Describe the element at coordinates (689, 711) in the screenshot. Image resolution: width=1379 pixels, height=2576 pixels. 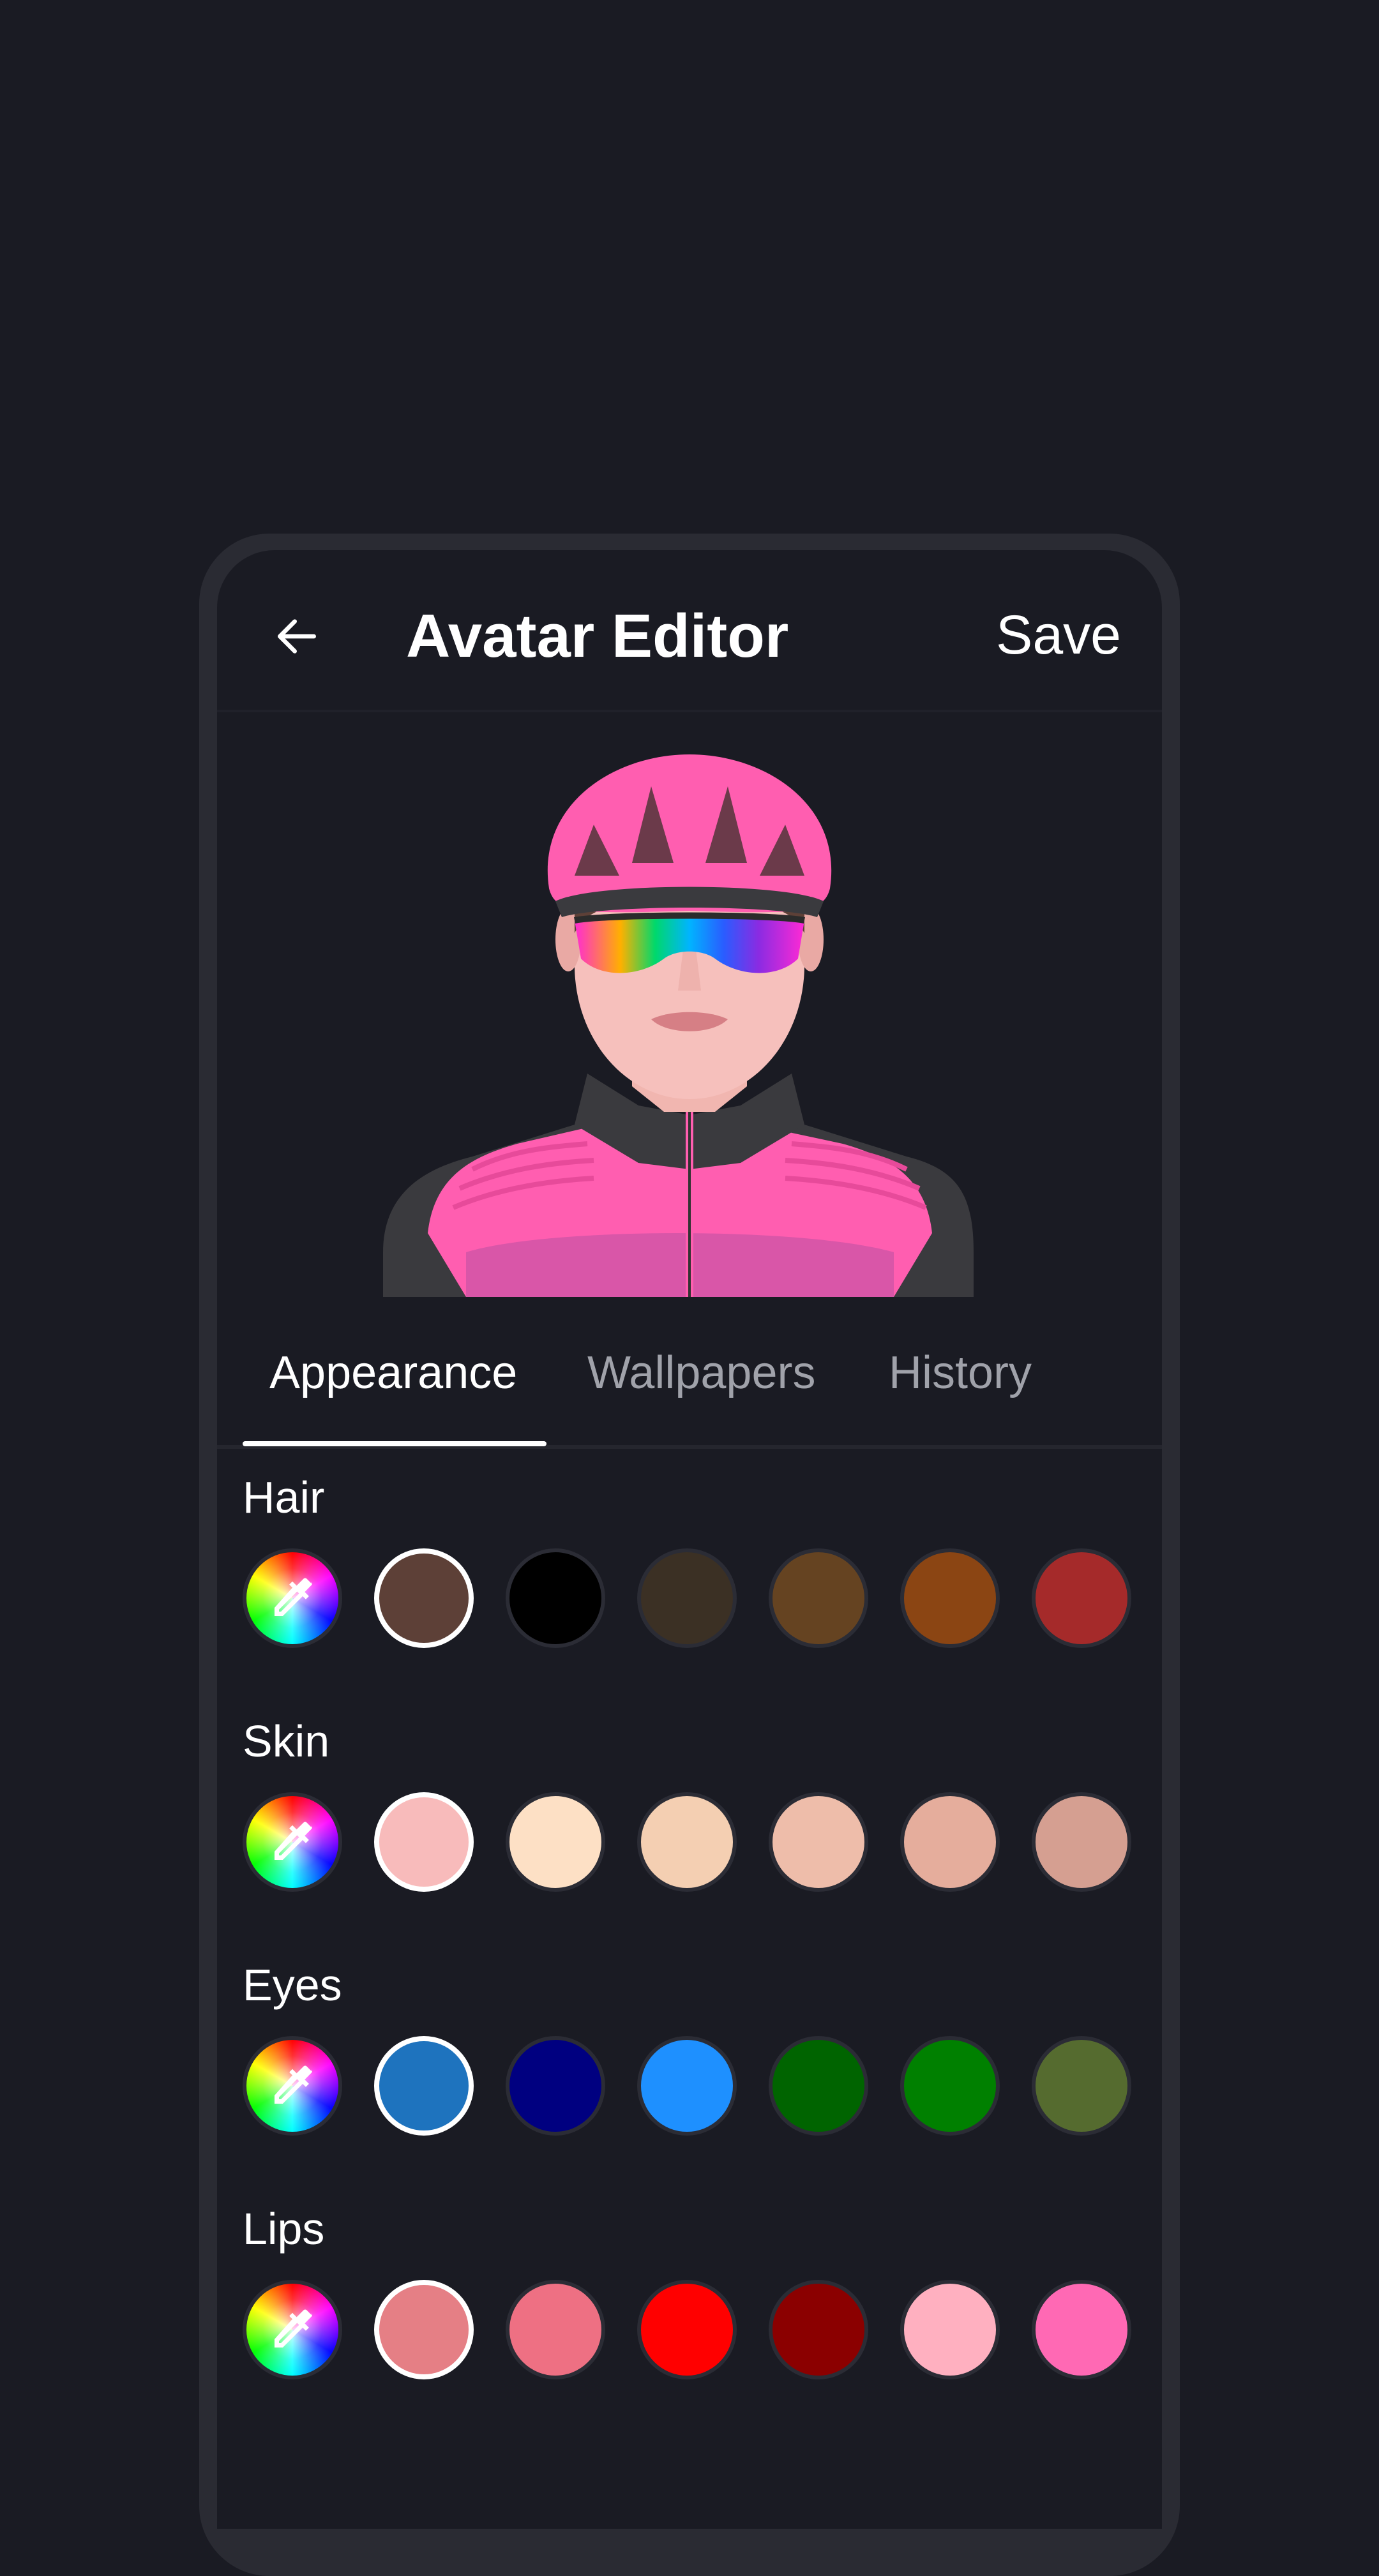
I see `app-bar-divider` at that location.